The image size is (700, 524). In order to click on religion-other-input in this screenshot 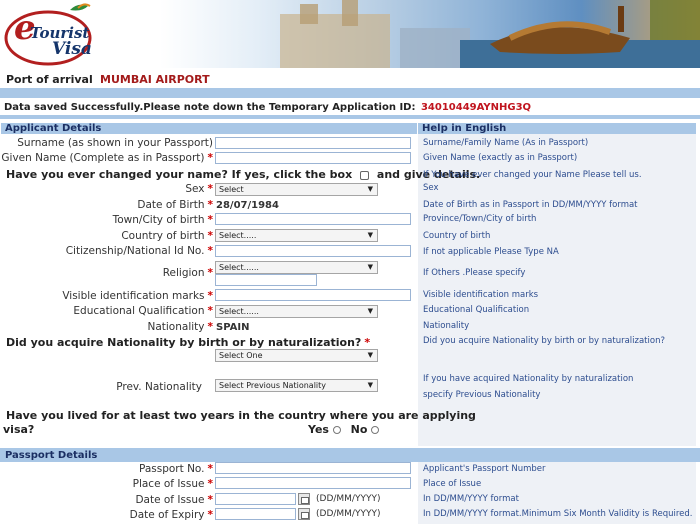, I will do `click(266, 280)`.